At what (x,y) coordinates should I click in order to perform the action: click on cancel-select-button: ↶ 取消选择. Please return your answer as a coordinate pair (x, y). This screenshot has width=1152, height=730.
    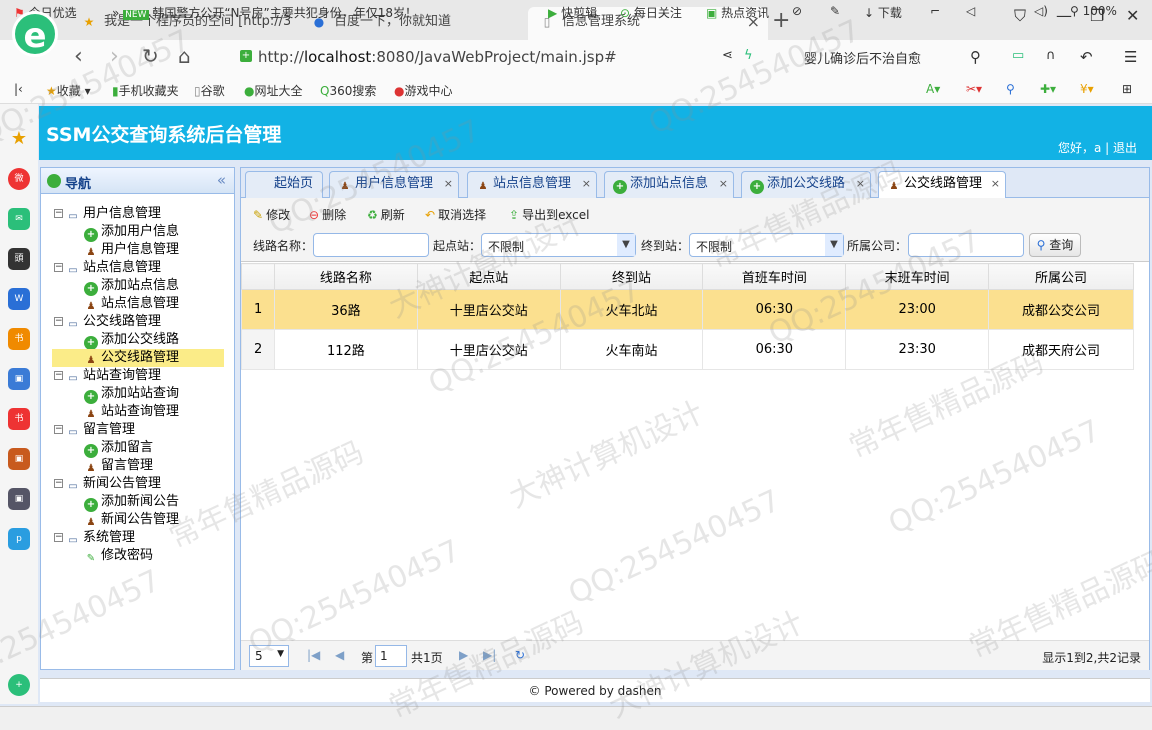
    Looking at the image, I should click on (455, 214).